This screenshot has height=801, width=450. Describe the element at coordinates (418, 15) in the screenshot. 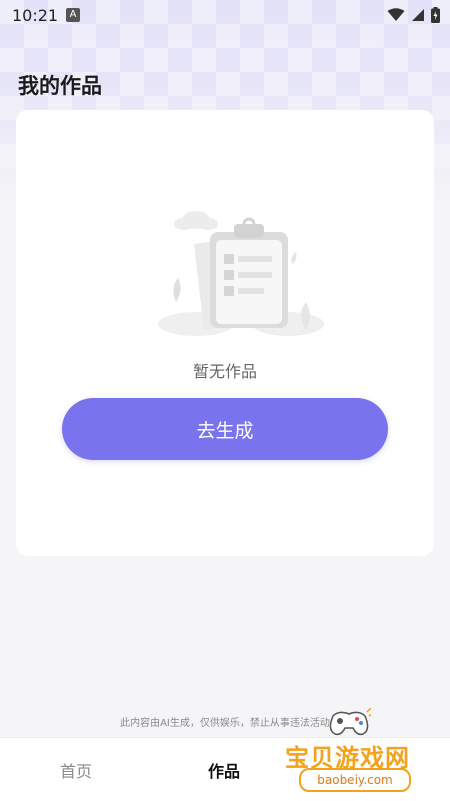

I see `signal-icon` at that location.